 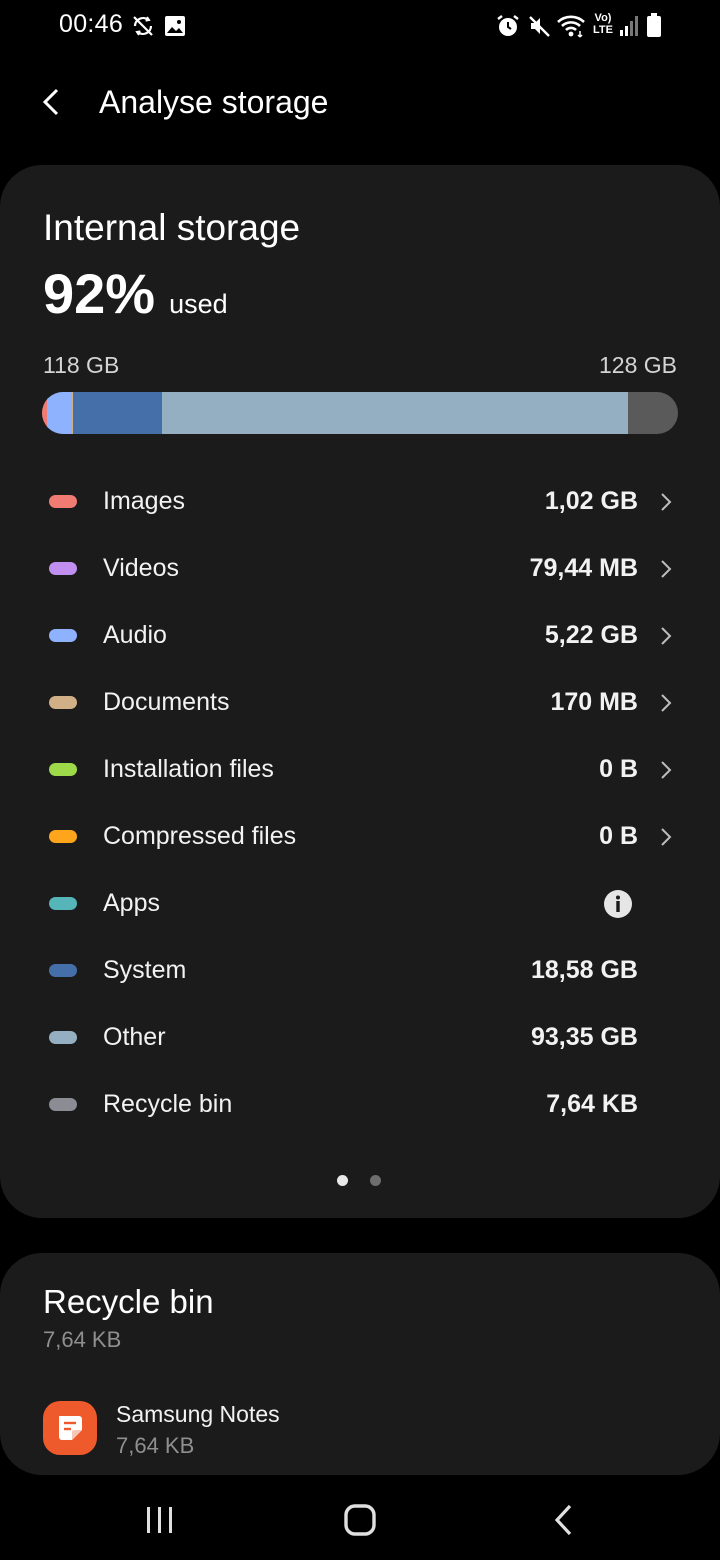 What do you see at coordinates (143, 26) in the screenshot?
I see `sync-off-icon` at bounding box center [143, 26].